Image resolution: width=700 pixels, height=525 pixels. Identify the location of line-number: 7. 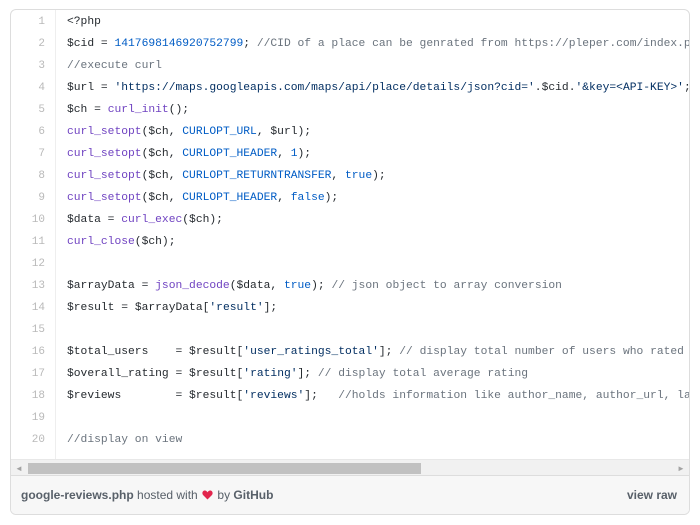
(28, 154).